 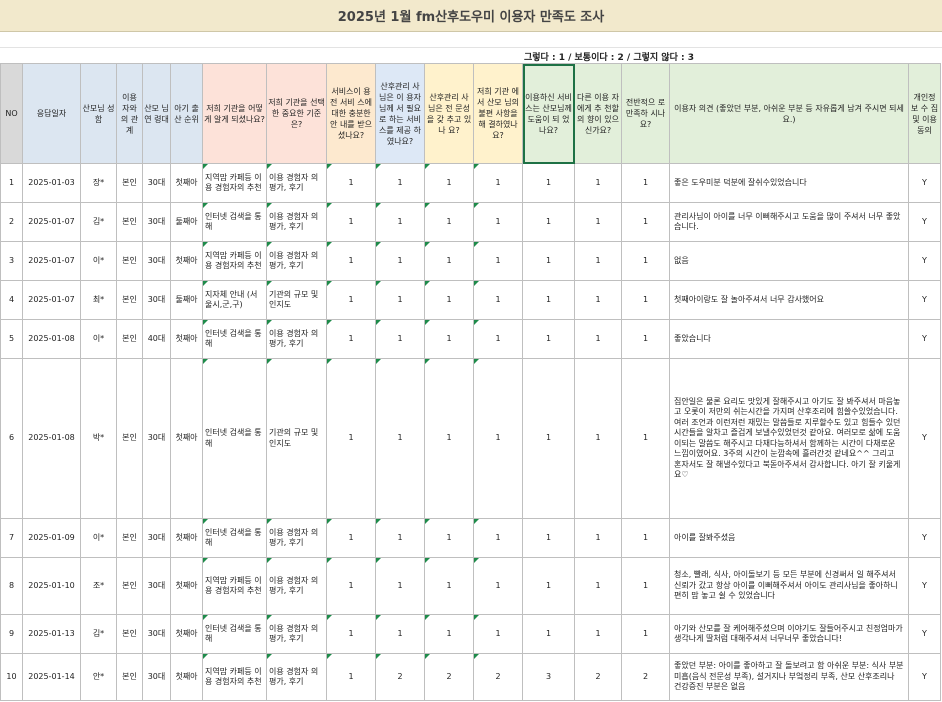 What do you see at coordinates (156, 339) in the screenshot?
I see `age-cell: 40대` at bounding box center [156, 339].